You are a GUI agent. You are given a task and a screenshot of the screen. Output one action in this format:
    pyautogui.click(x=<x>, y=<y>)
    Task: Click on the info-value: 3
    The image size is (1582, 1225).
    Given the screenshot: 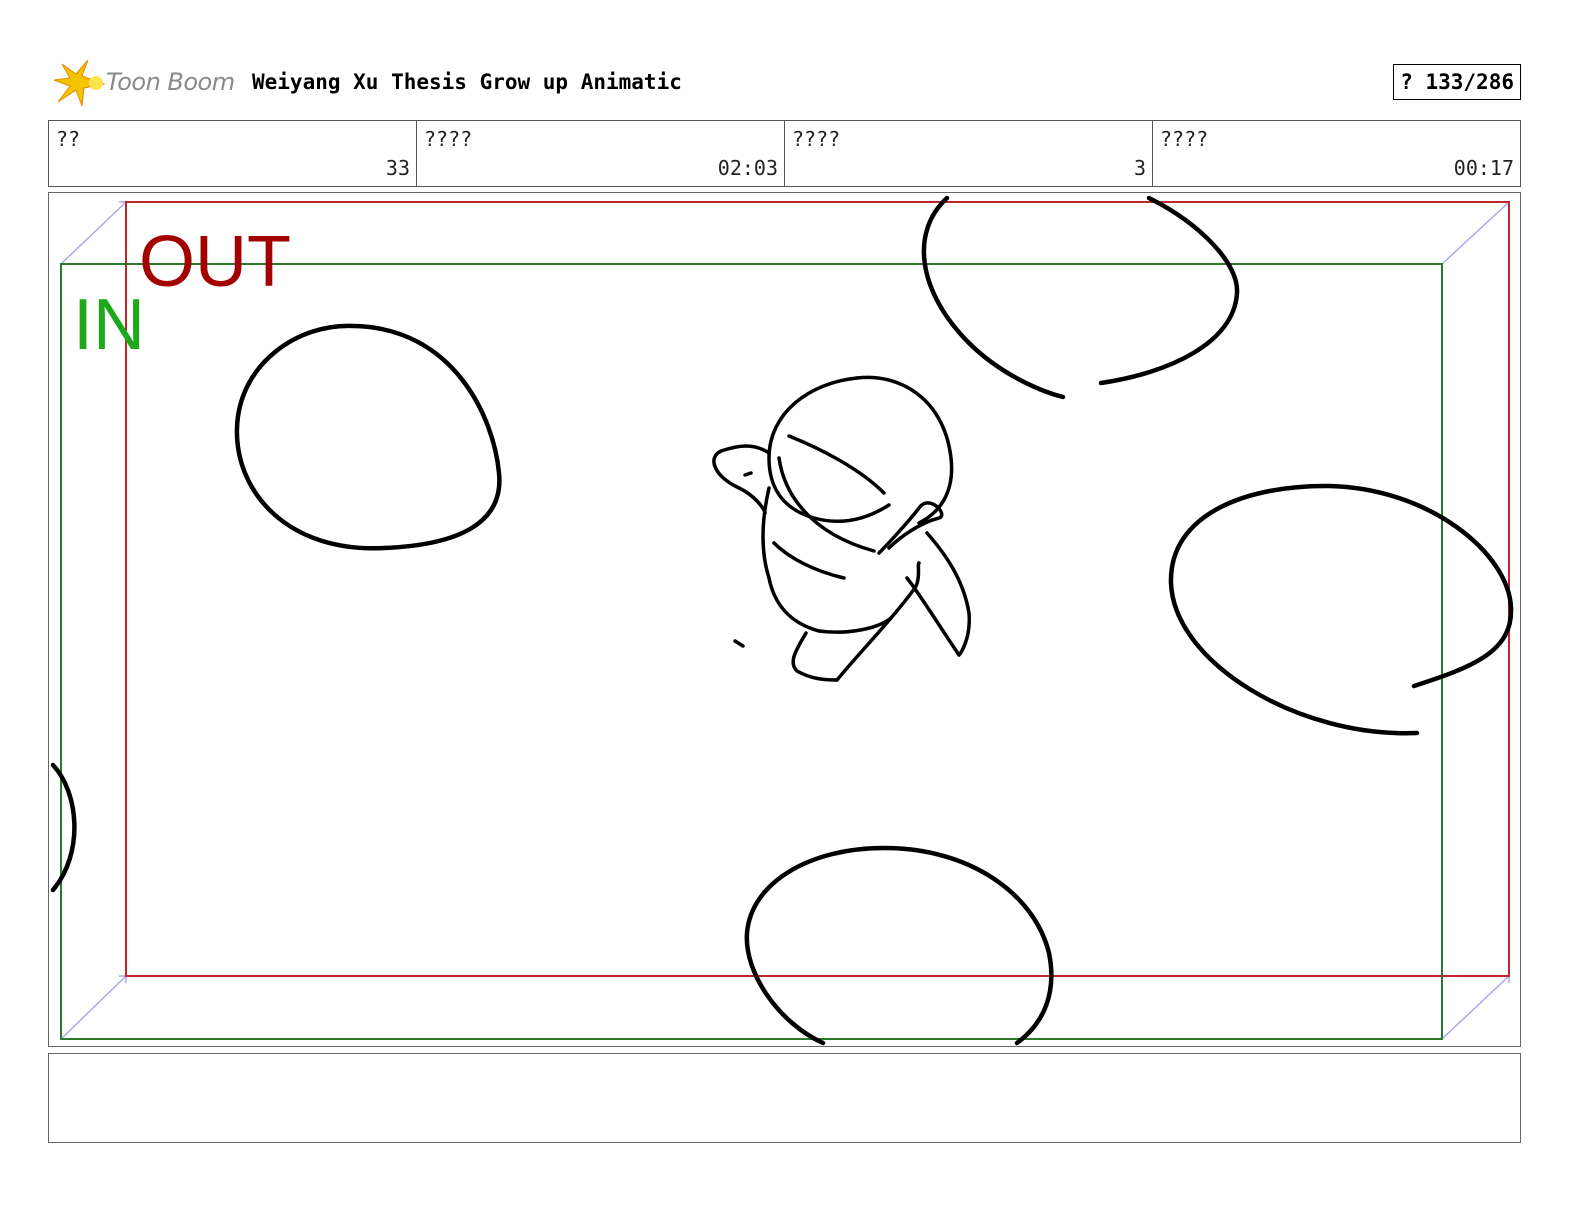 What is the action you would take?
    pyautogui.click(x=1139, y=168)
    